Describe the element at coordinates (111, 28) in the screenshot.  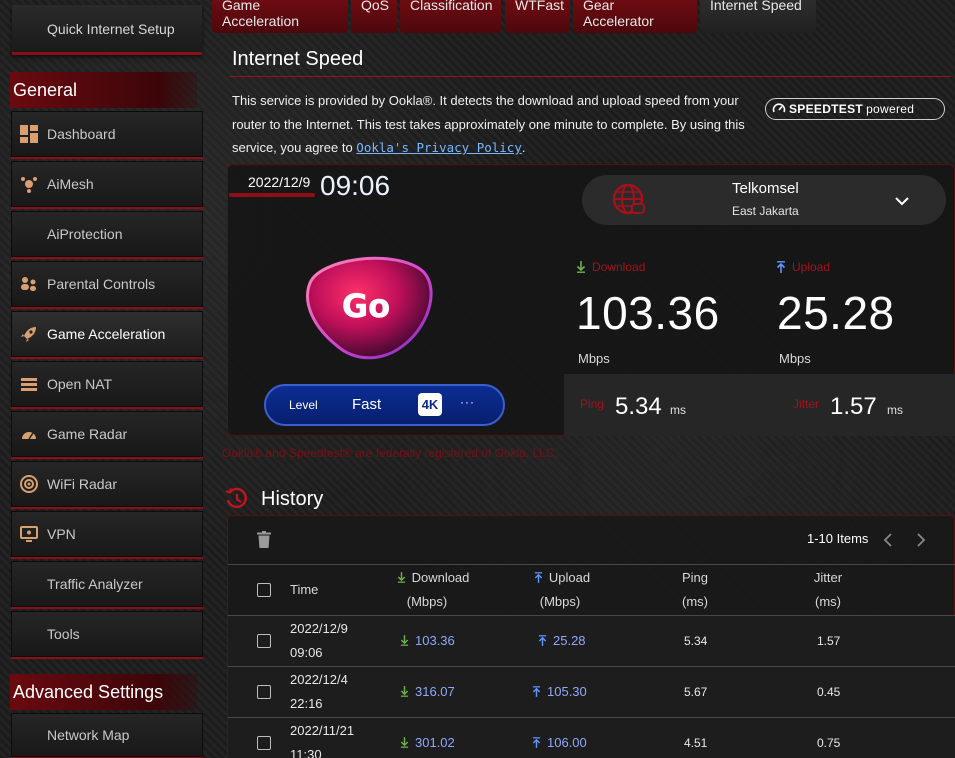
I see `quick-internet-setup-label: Quick Internet Setup` at that location.